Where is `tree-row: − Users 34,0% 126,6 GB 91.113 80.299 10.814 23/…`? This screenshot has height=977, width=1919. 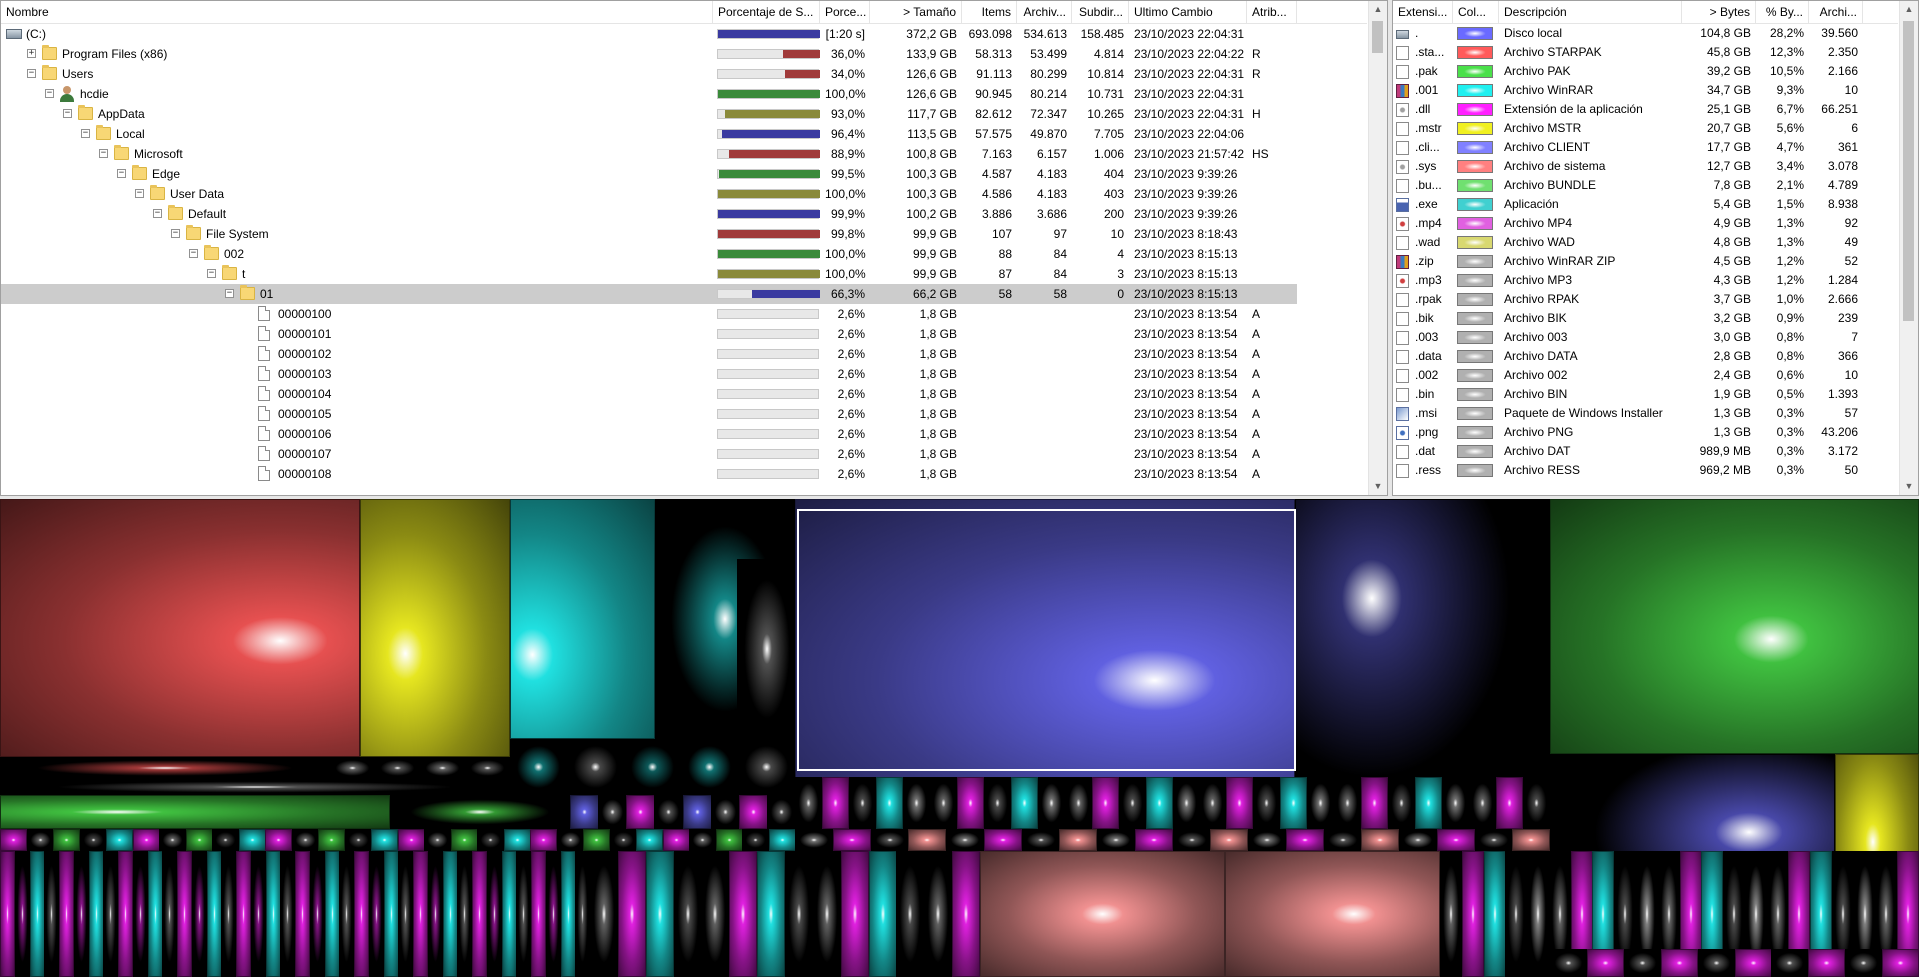 tree-row: − Users 34,0% 126,6 GB 91.113 80.299 10.814 23/… is located at coordinates (684, 74).